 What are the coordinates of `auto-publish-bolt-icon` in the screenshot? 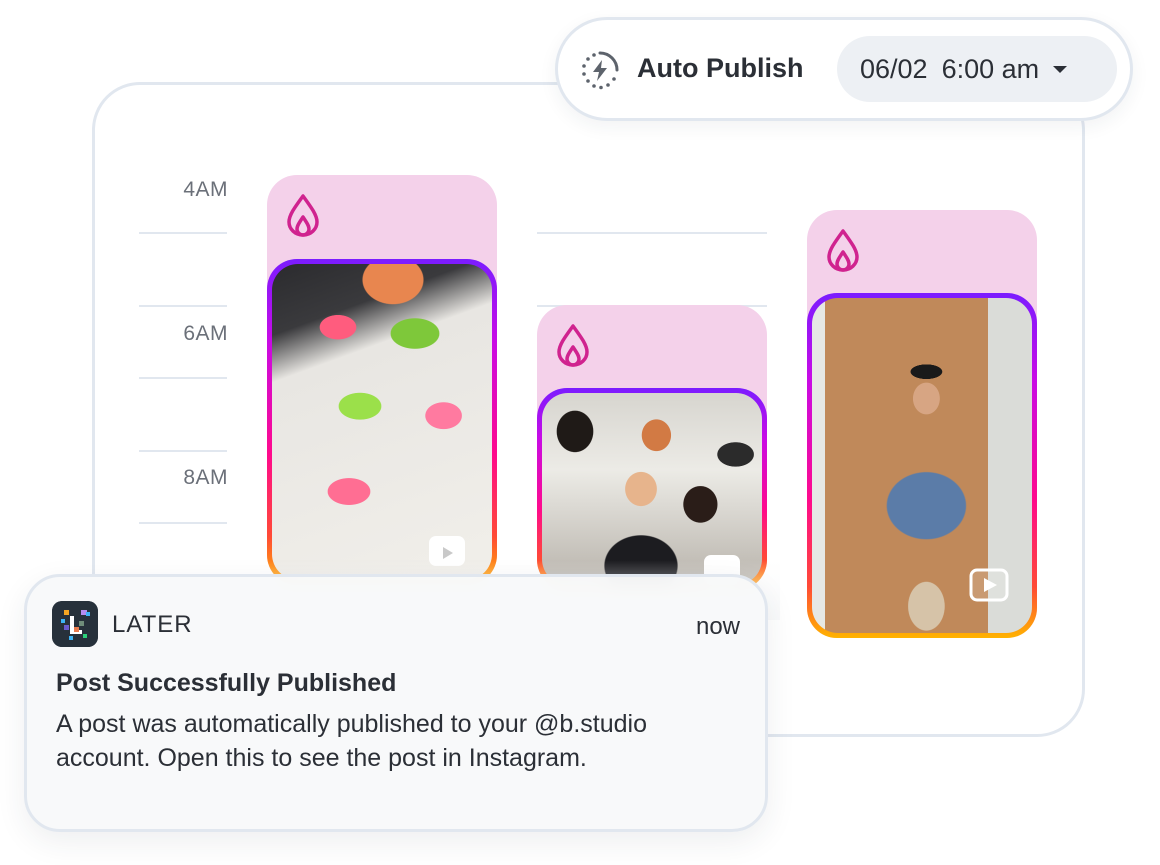 It's located at (600, 70).